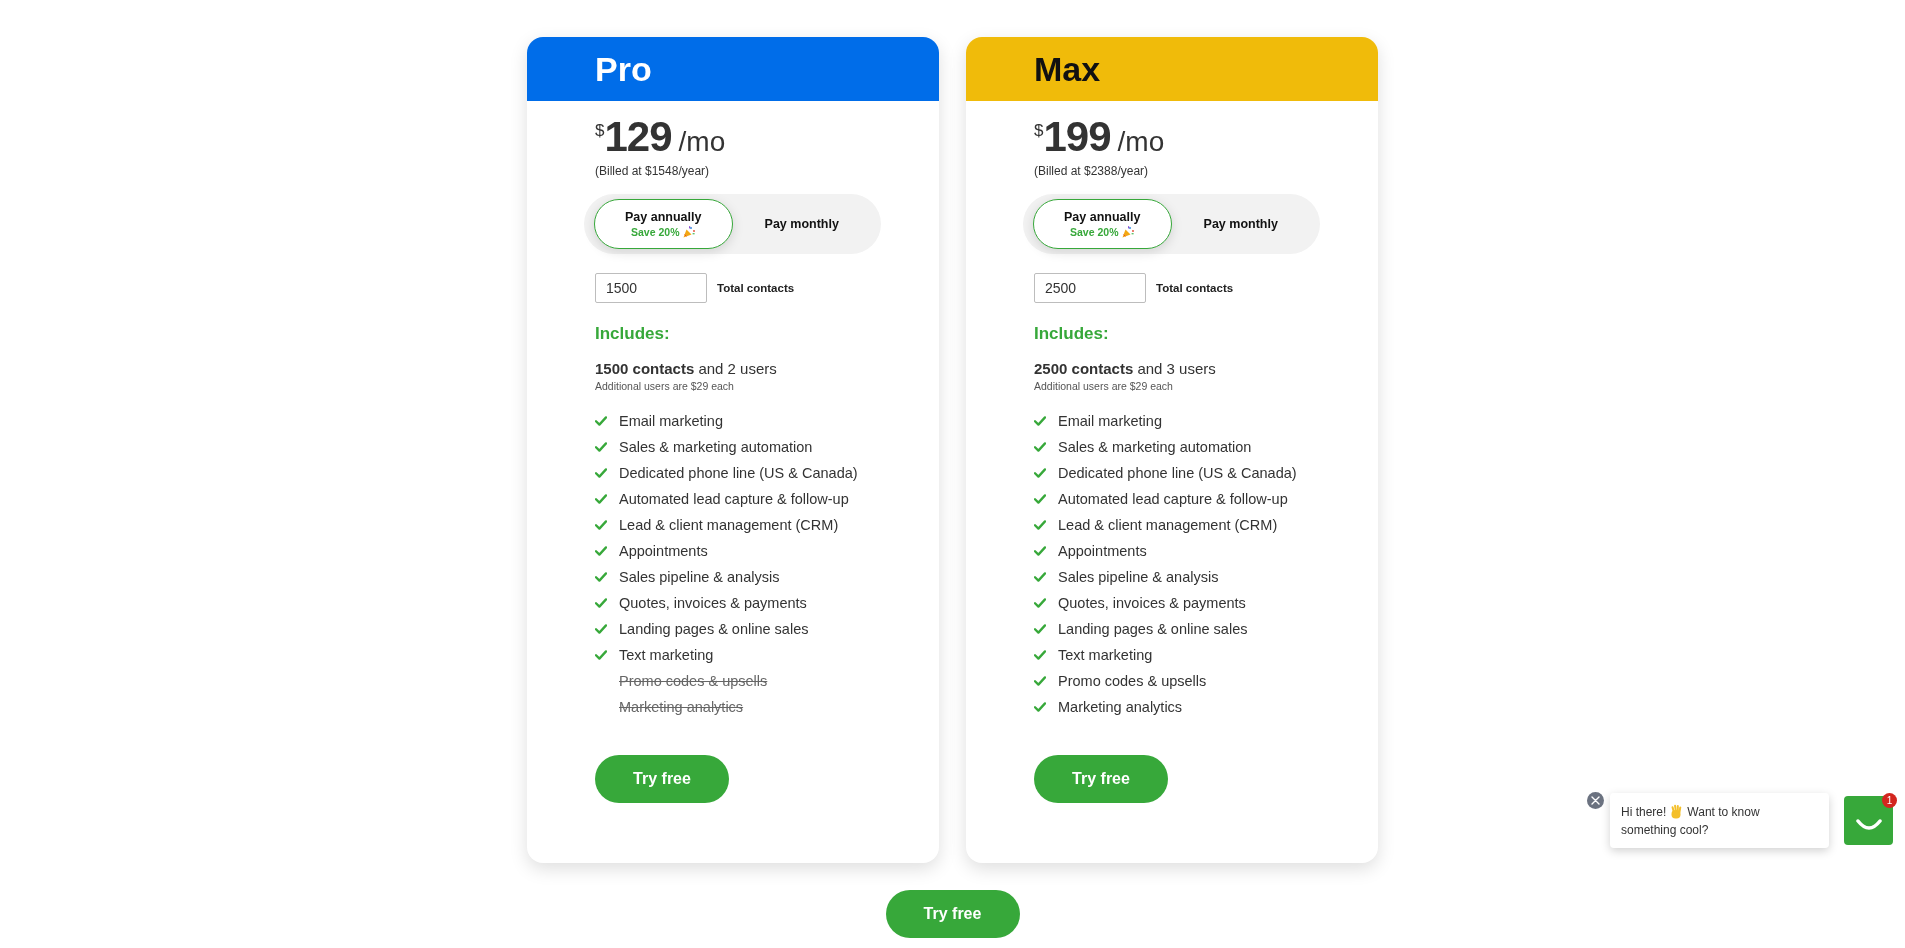 The image size is (1905, 948). What do you see at coordinates (1665, 830) in the screenshot?
I see `message-text: something cool?` at bounding box center [1665, 830].